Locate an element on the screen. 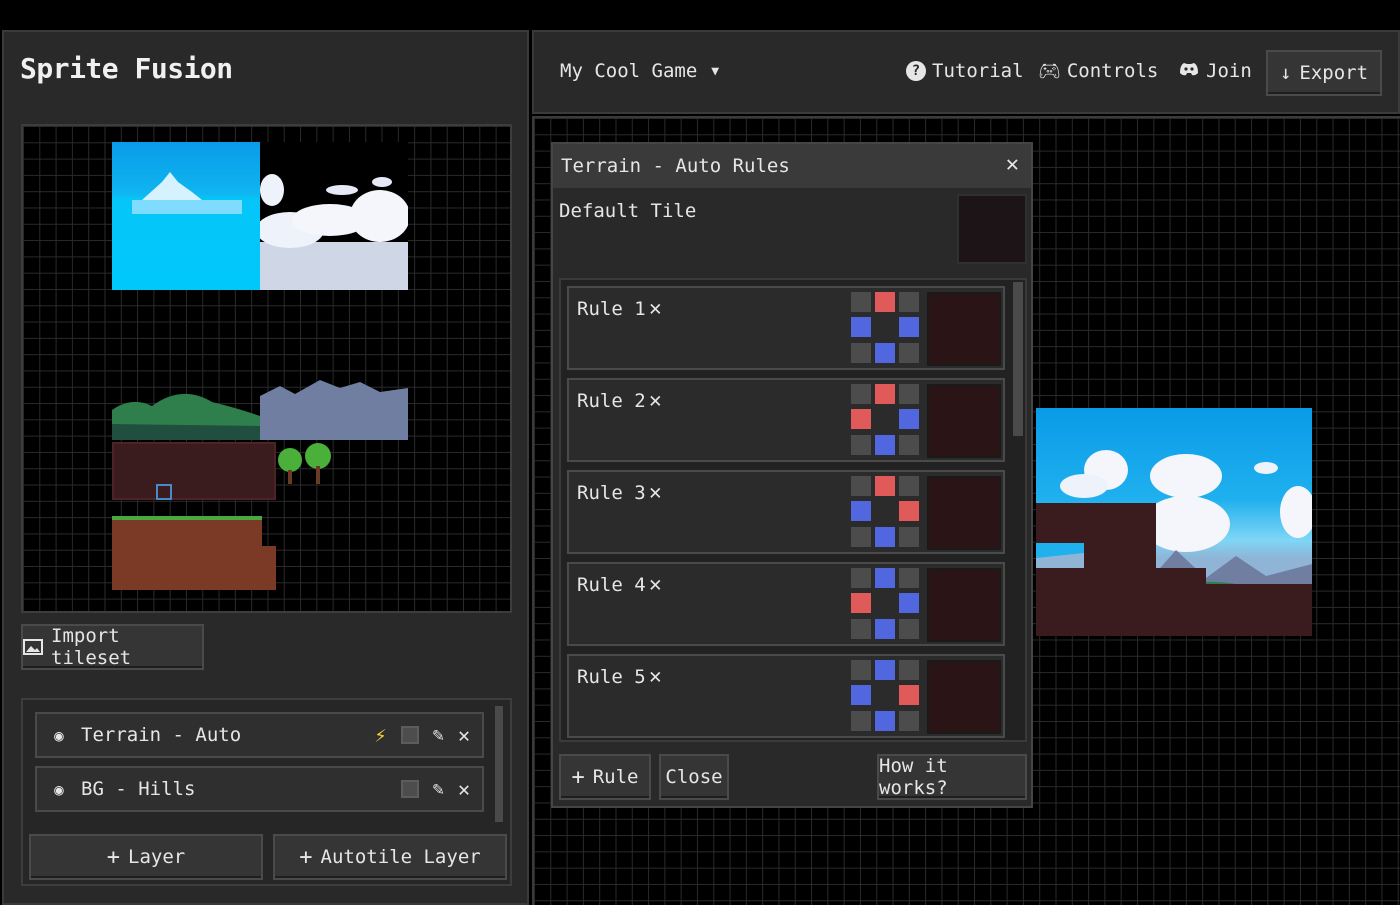 The height and width of the screenshot is (905, 1400). project-selector: My Cool Game ▼ is located at coordinates (639, 71).